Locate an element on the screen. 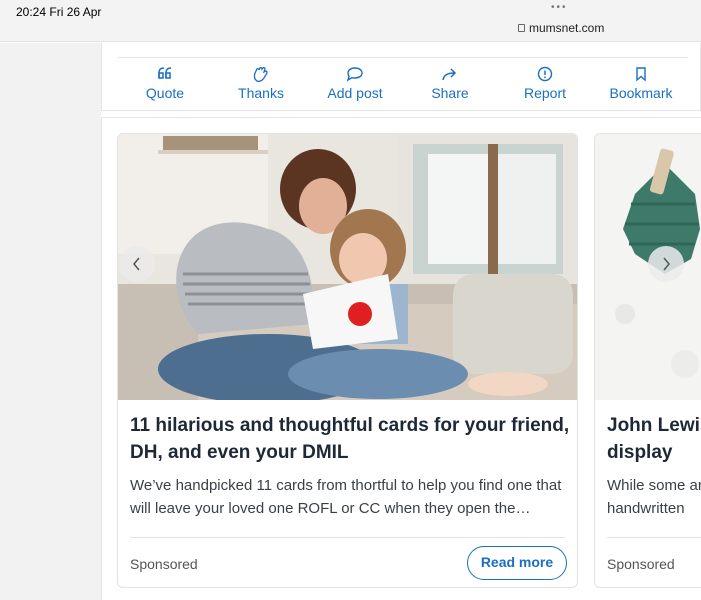 This screenshot has width=701, height=600. thanks-button: Thanks is located at coordinates (261, 86).